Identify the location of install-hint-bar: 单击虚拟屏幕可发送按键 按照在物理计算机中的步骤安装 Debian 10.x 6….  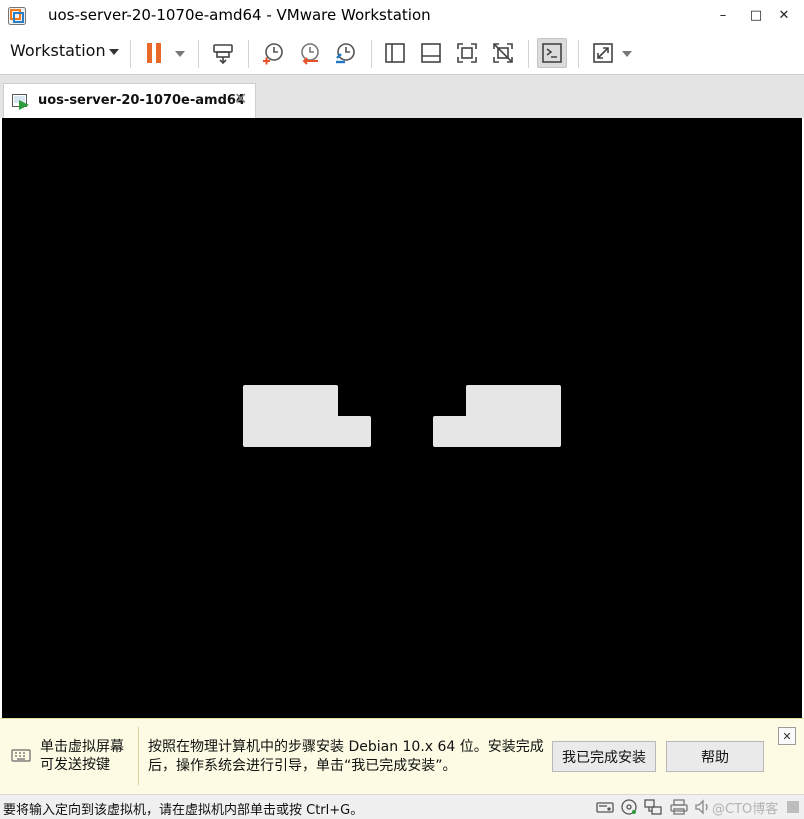
(402, 756).